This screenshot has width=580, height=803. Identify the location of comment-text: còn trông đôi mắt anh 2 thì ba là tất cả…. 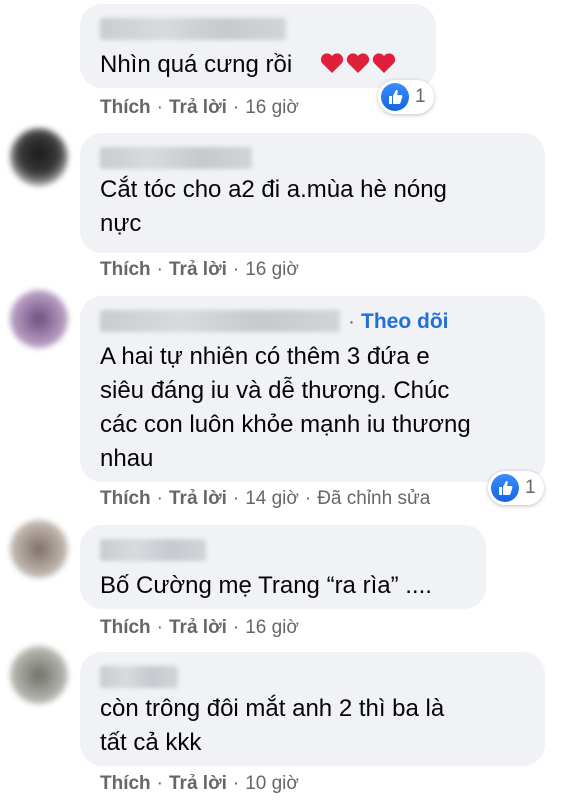
(272, 725).